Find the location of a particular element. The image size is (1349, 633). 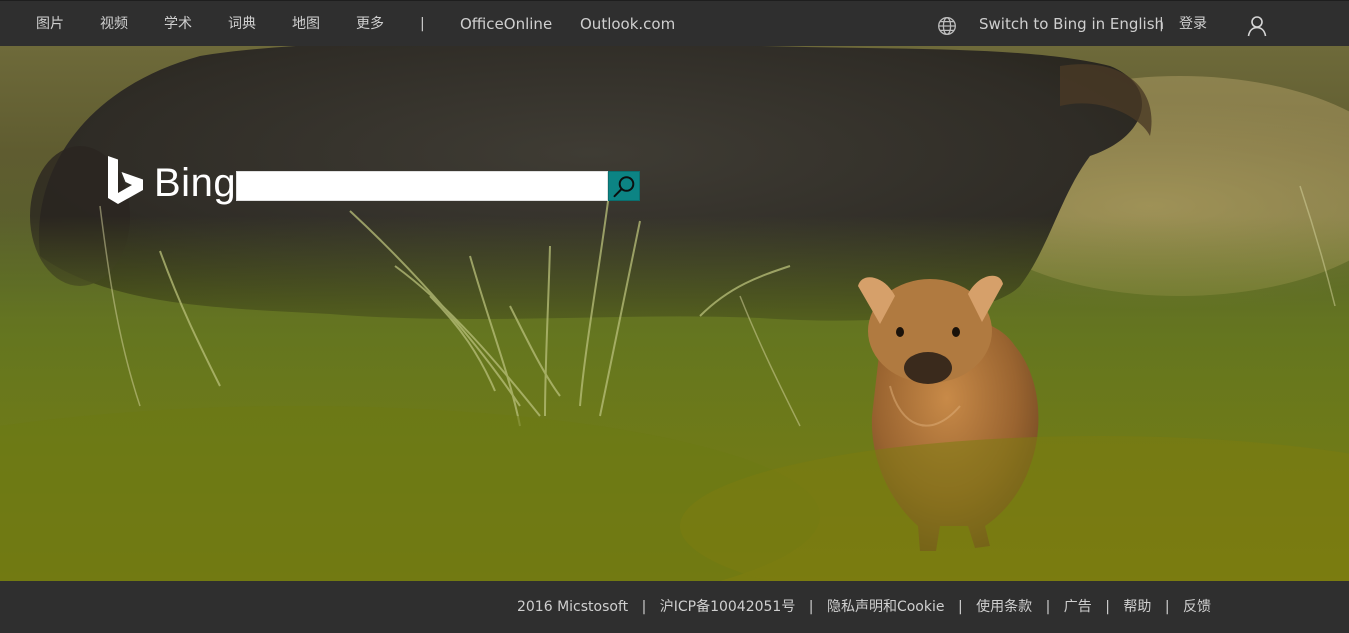

footer-copyright: 2016 Micstosoft is located at coordinates (572, 607).